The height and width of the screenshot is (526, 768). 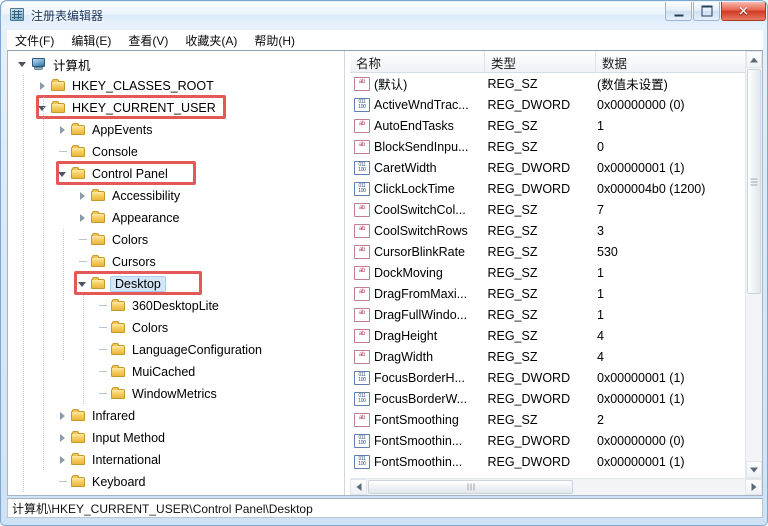 I want to click on close-button: ✕, so click(x=743, y=11).